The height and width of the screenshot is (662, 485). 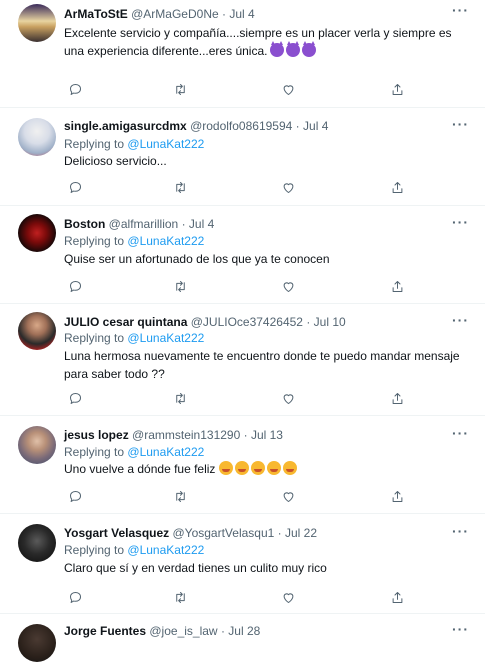 I want to click on tweet-date: Jul 22, so click(x=301, y=533).